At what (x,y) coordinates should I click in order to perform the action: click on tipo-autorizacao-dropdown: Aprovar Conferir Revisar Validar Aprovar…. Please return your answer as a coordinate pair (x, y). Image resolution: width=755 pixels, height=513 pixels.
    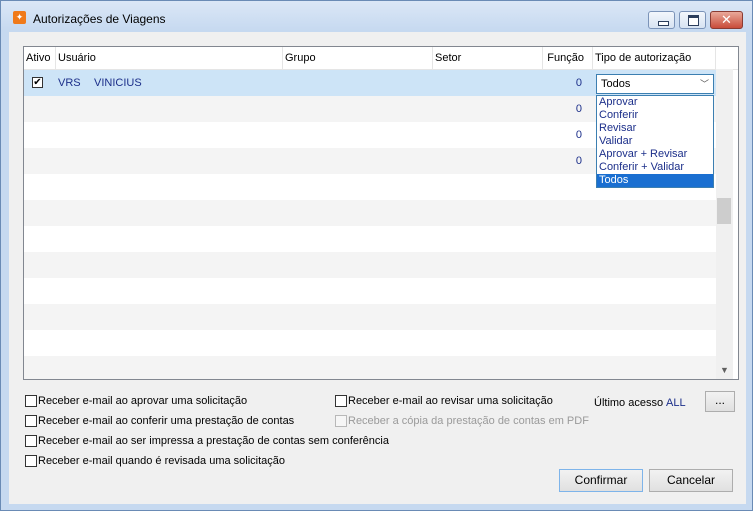
    Looking at the image, I should click on (655, 141).